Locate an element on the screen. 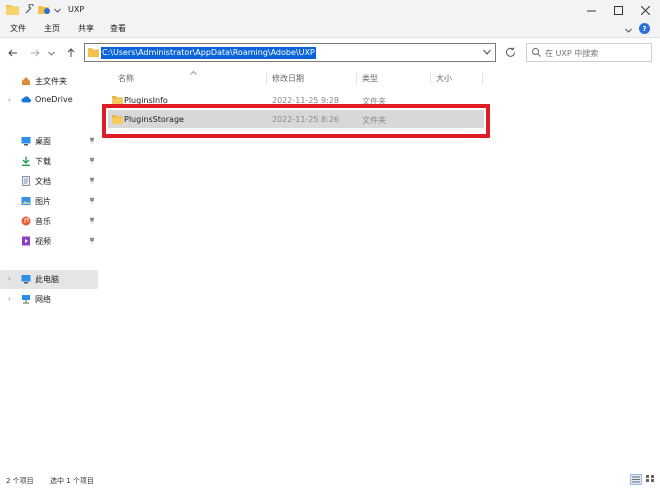 Image resolution: width=660 pixels, height=488 pixels. sidebar-item-downloads: 下载 is located at coordinates (49, 161).